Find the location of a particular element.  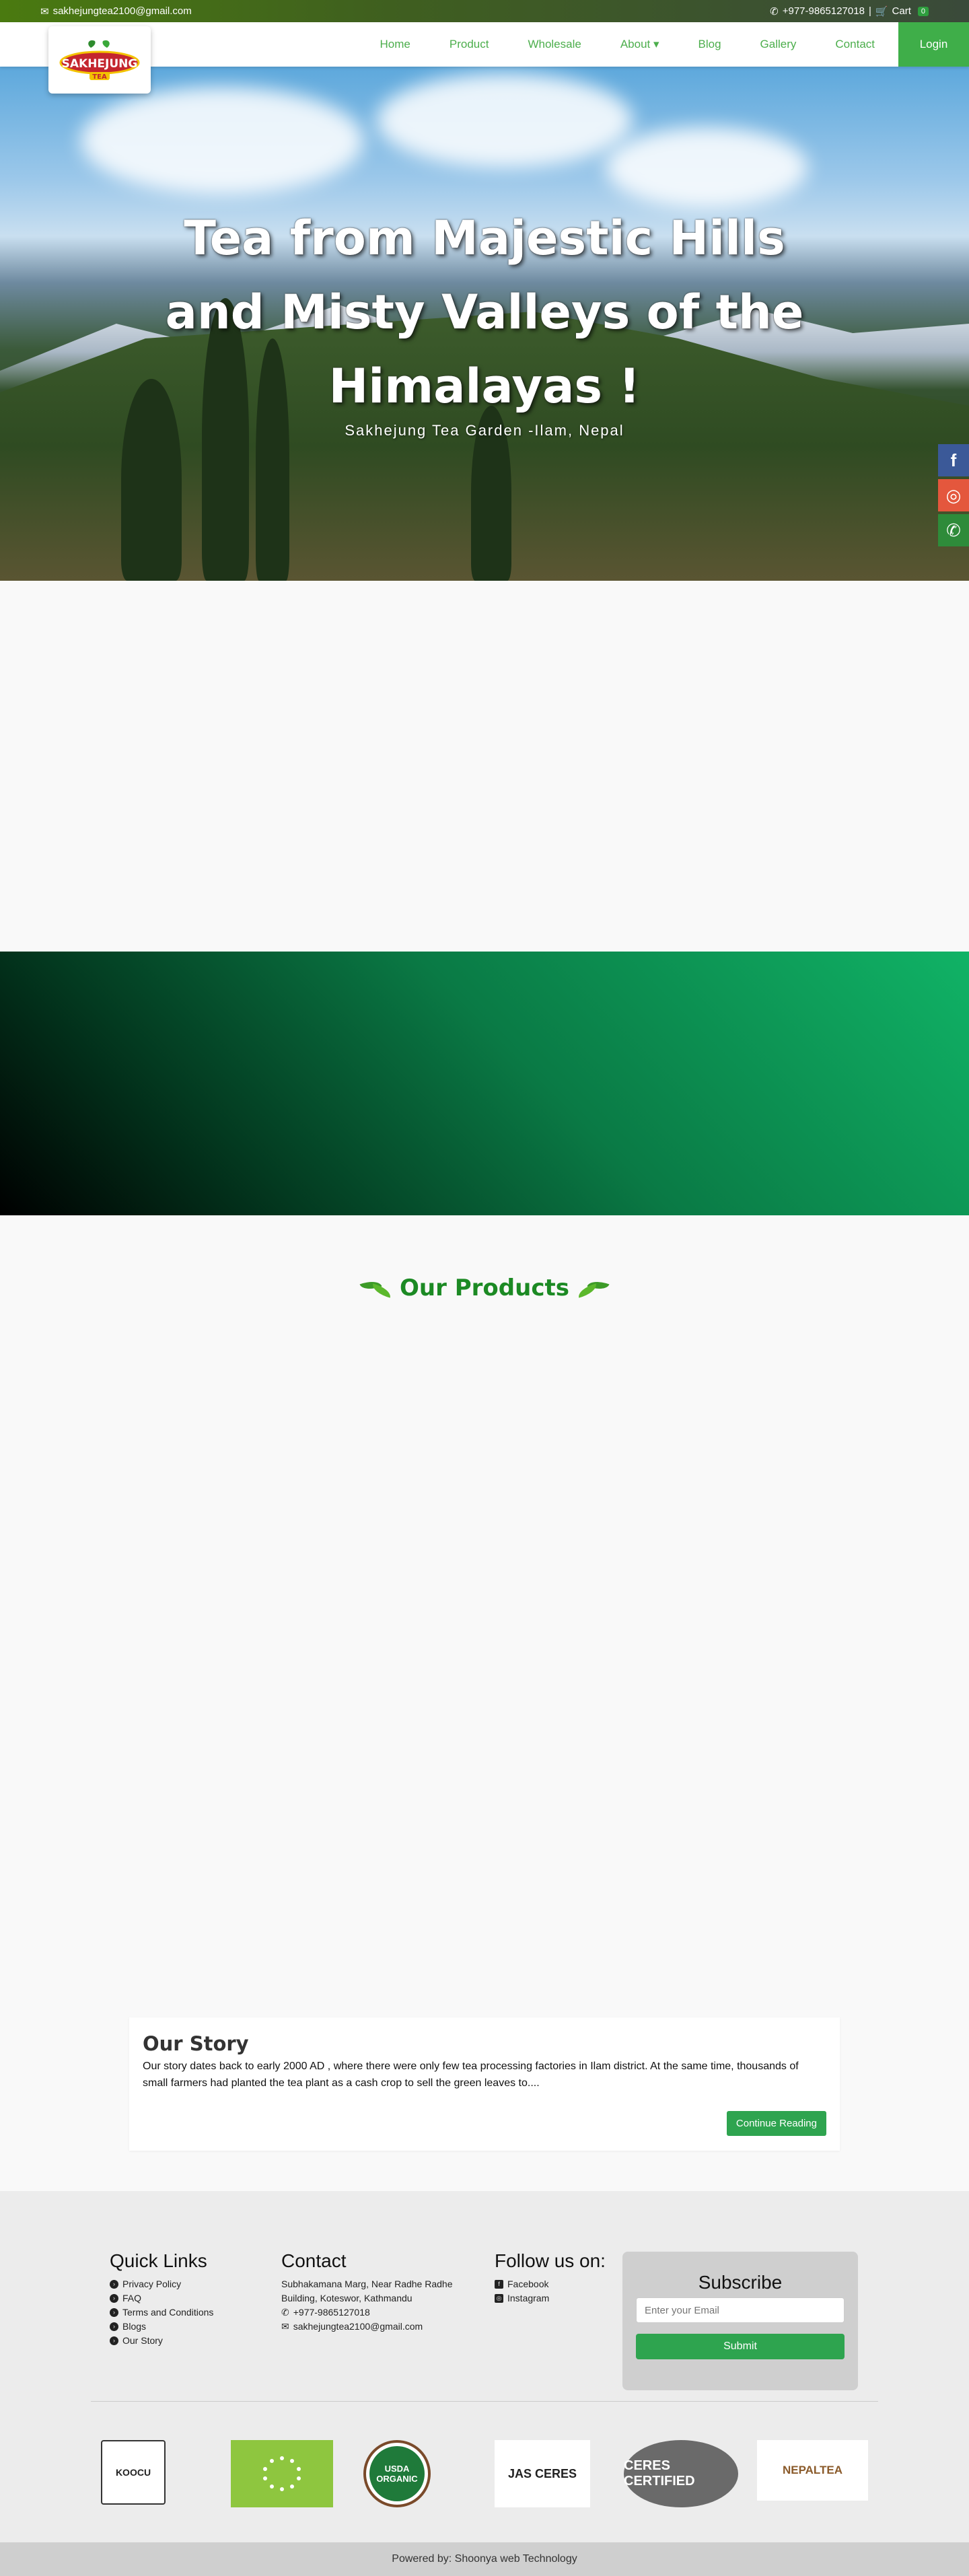

cert-label: JAS CERES is located at coordinates (543, 2474).